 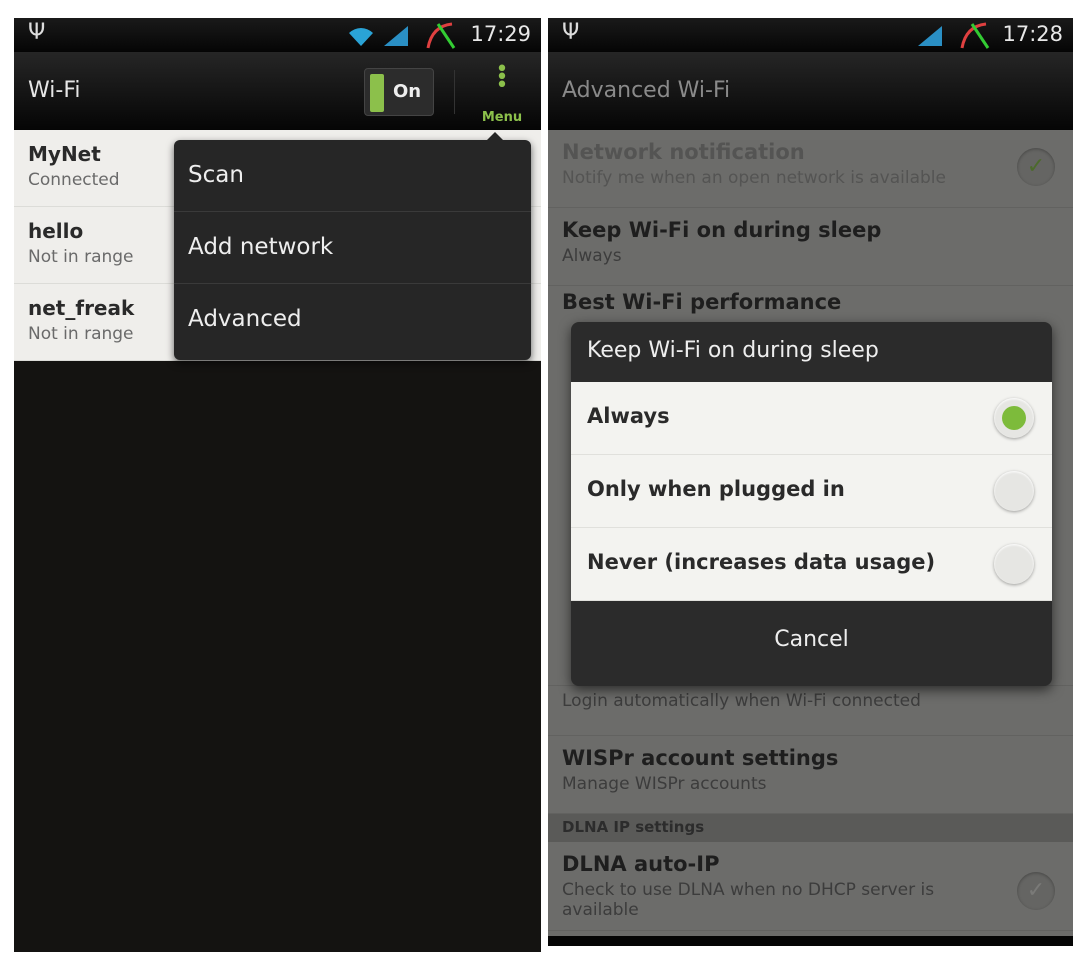 What do you see at coordinates (664, 784) in the screenshot?
I see `setting-summary: Manage WISPr accounts` at bounding box center [664, 784].